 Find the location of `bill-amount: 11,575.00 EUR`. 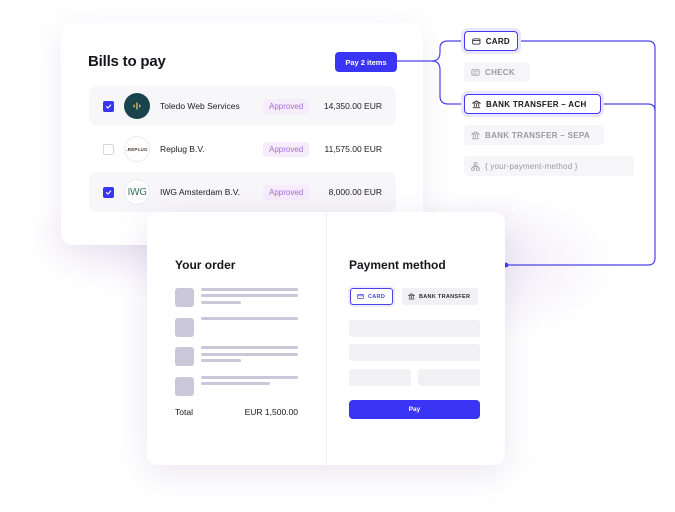

bill-amount: 11,575.00 EUR is located at coordinates (353, 149).